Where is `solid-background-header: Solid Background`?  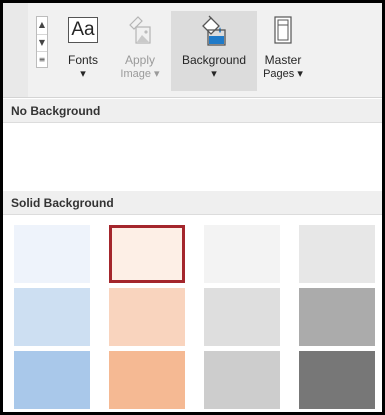 solid-background-header: Solid Background is located at coordinates (192, 203).